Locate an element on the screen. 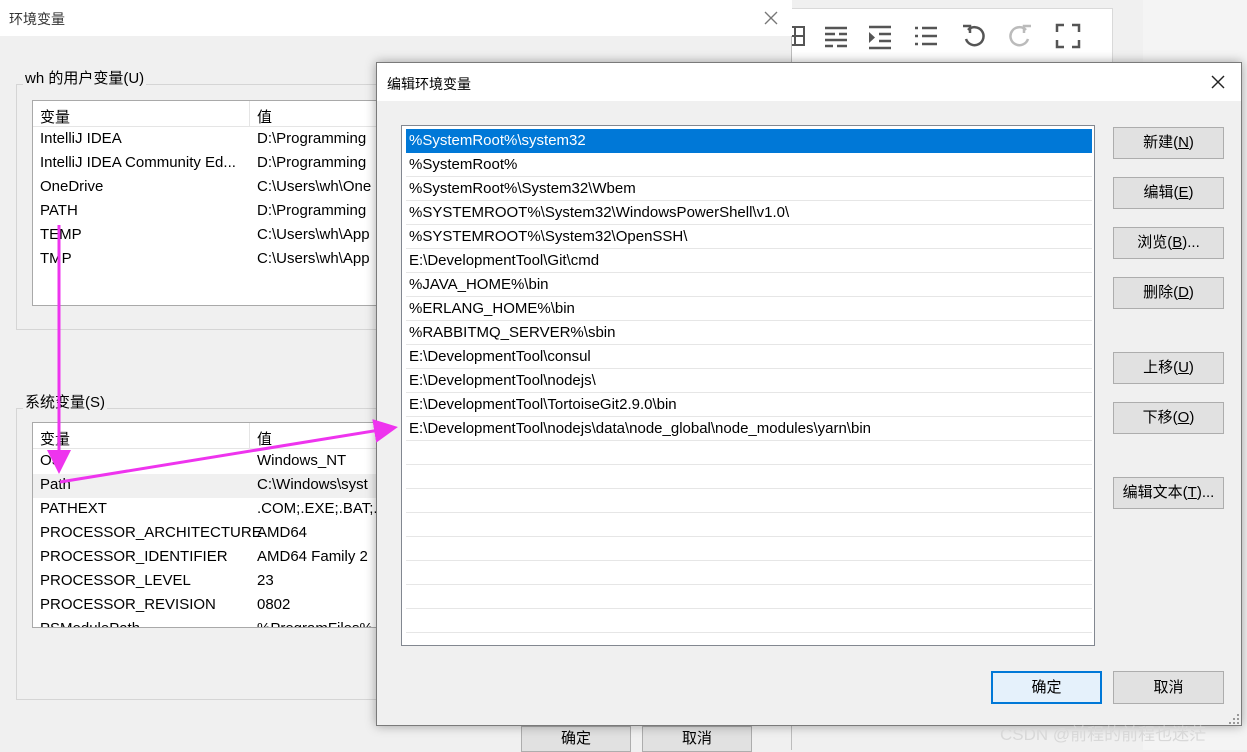 The width and height of the screenshot is (1247, 752). var-name: OneDrive is located at coordinates (72, 186).